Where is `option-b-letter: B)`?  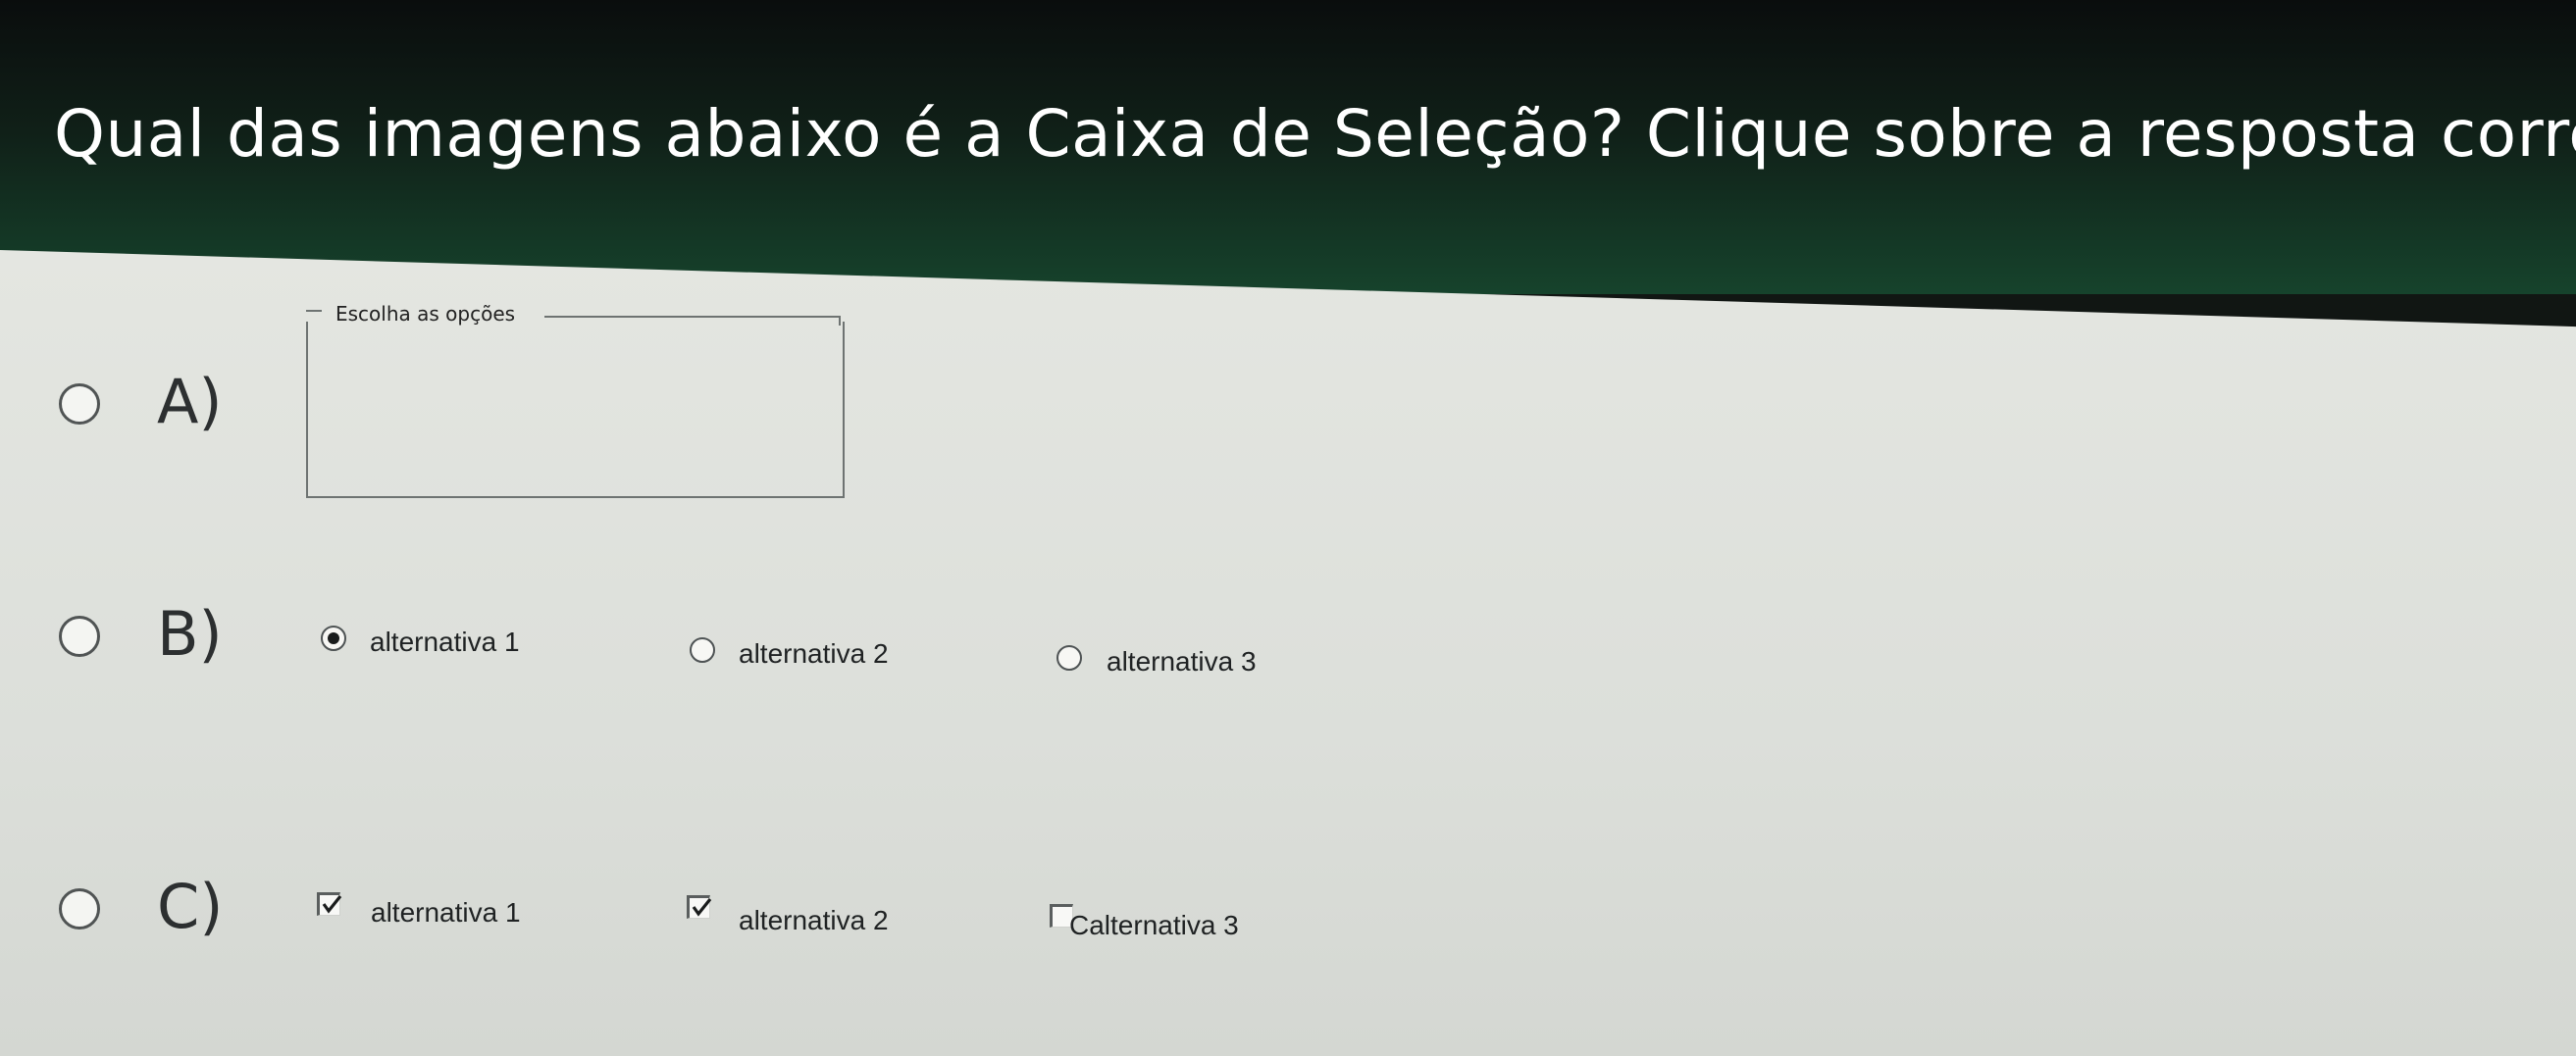 option-b-letter: B) is located at coordinates (190, 634).